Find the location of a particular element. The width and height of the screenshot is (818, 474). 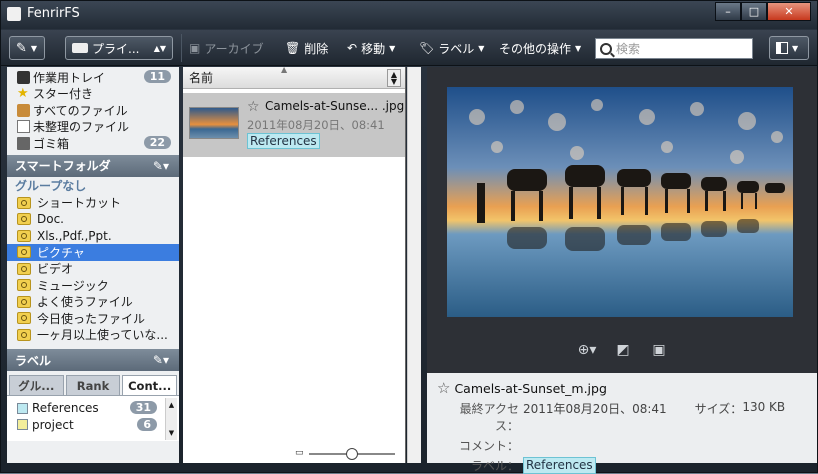

folder-item: ビデオ is located at coordinates (93, 269).